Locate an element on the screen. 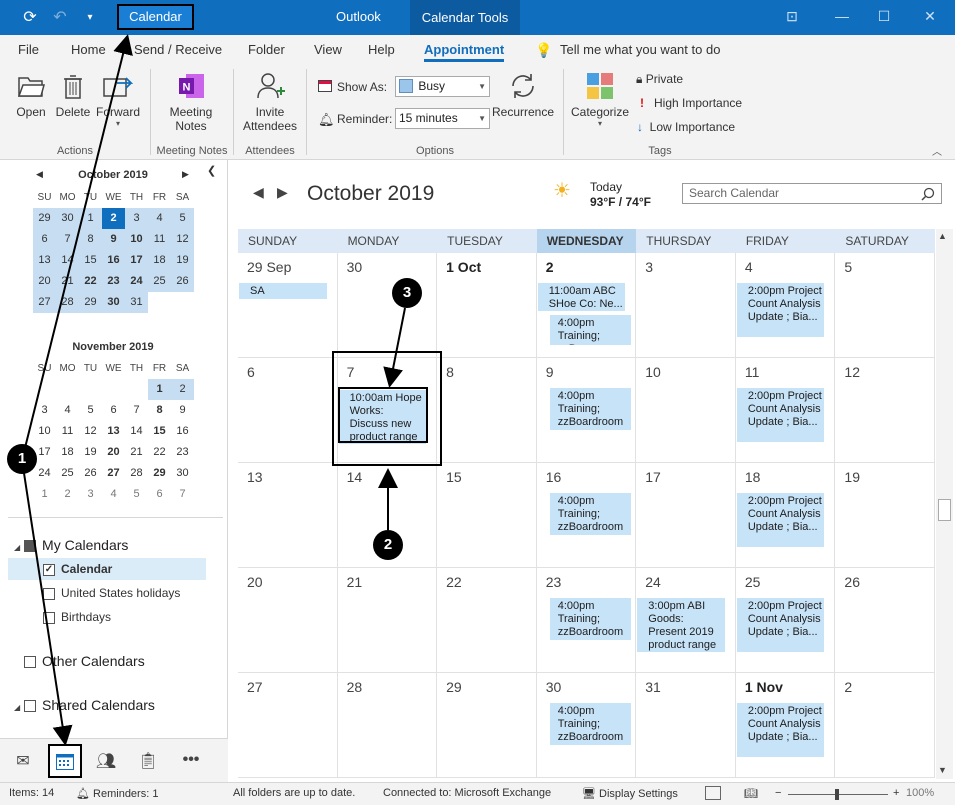  private-button: 🔒︎ Private is located at coordinates (659, 79).